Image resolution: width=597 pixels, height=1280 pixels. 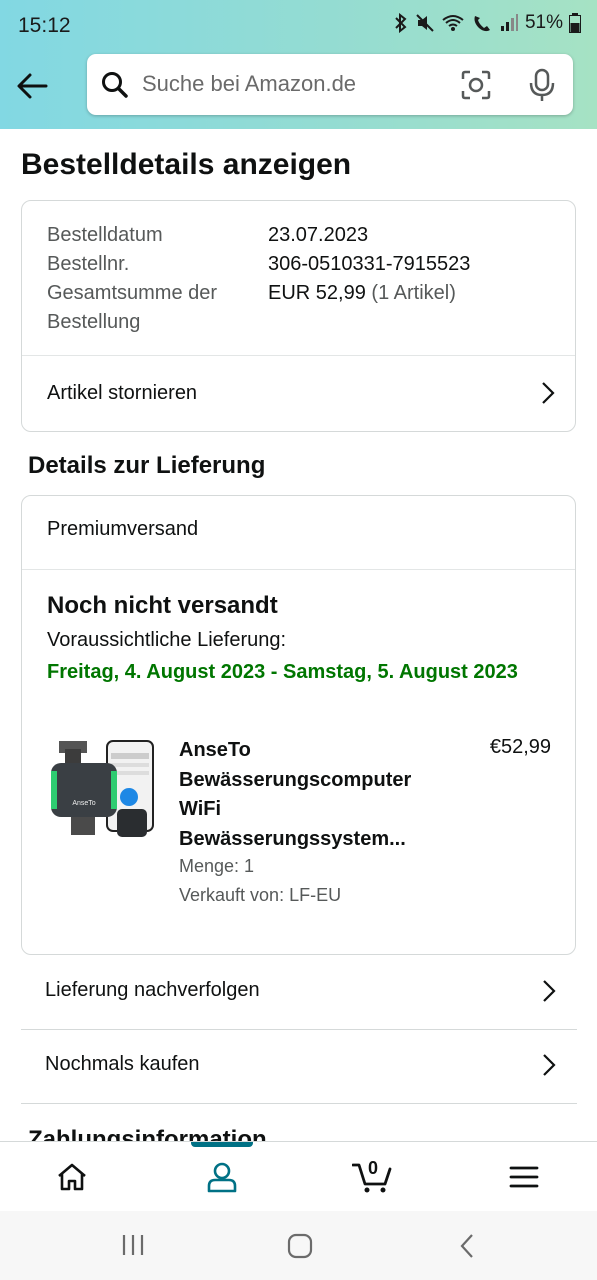 I want to click on product-brand-label: AnseTo, so click(x=83, y=803).